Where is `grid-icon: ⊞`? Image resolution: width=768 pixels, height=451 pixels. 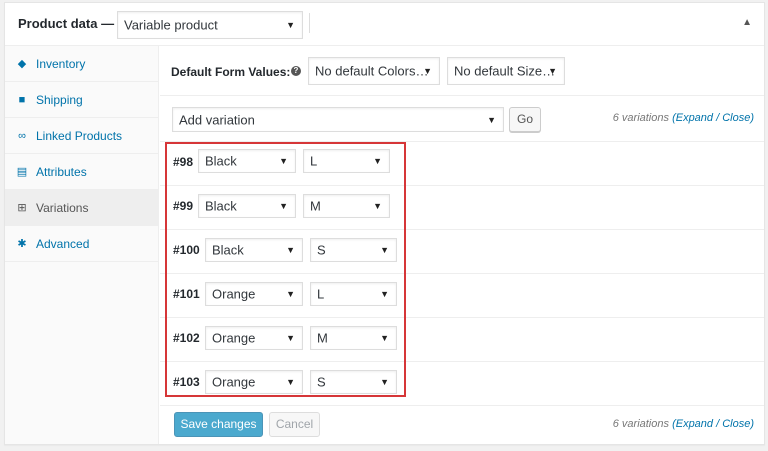 grid-icon: ⊞ is located at coordinates (22, 208).